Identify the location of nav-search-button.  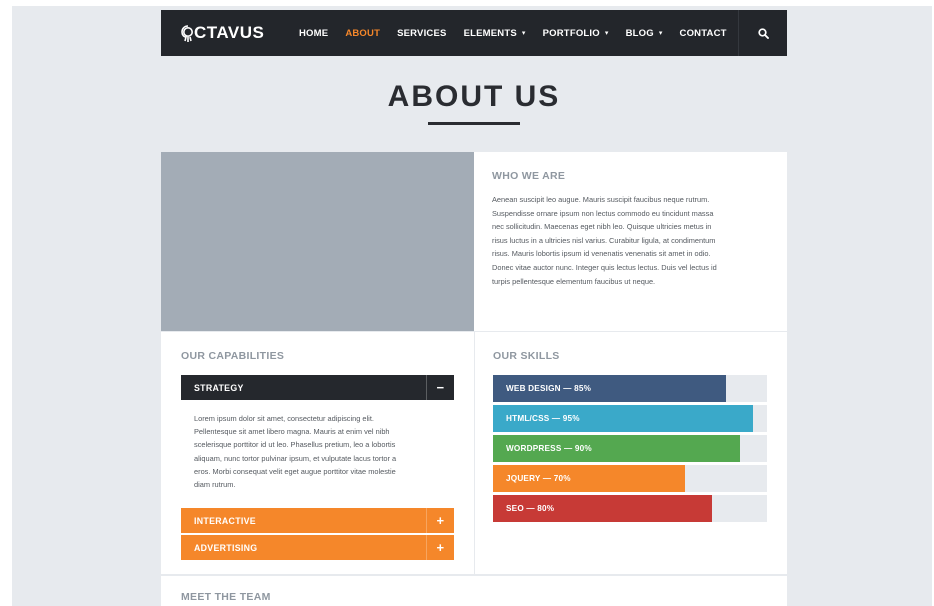
(762, 33).